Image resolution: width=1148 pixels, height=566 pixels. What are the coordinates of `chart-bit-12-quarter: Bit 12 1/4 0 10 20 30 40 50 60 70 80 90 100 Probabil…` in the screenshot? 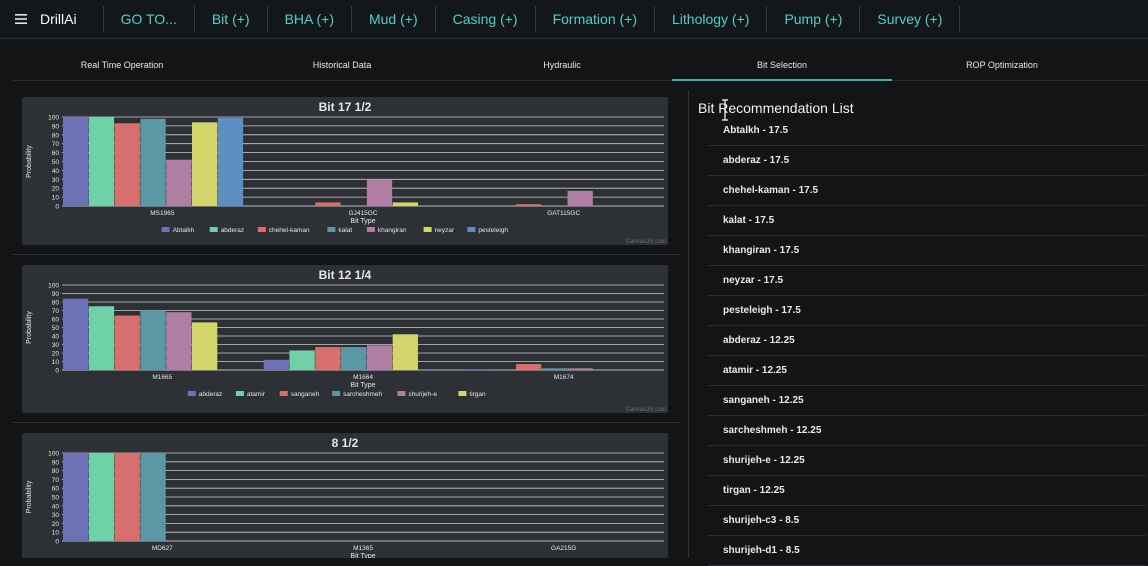 It's located at (345, 339).